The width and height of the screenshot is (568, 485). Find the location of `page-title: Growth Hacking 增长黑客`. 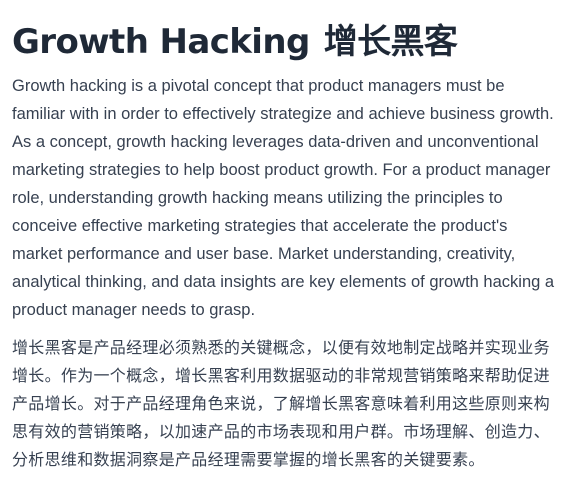

page-title: Growth Hacking 增长黑客 is located at coordinates (235, 42).